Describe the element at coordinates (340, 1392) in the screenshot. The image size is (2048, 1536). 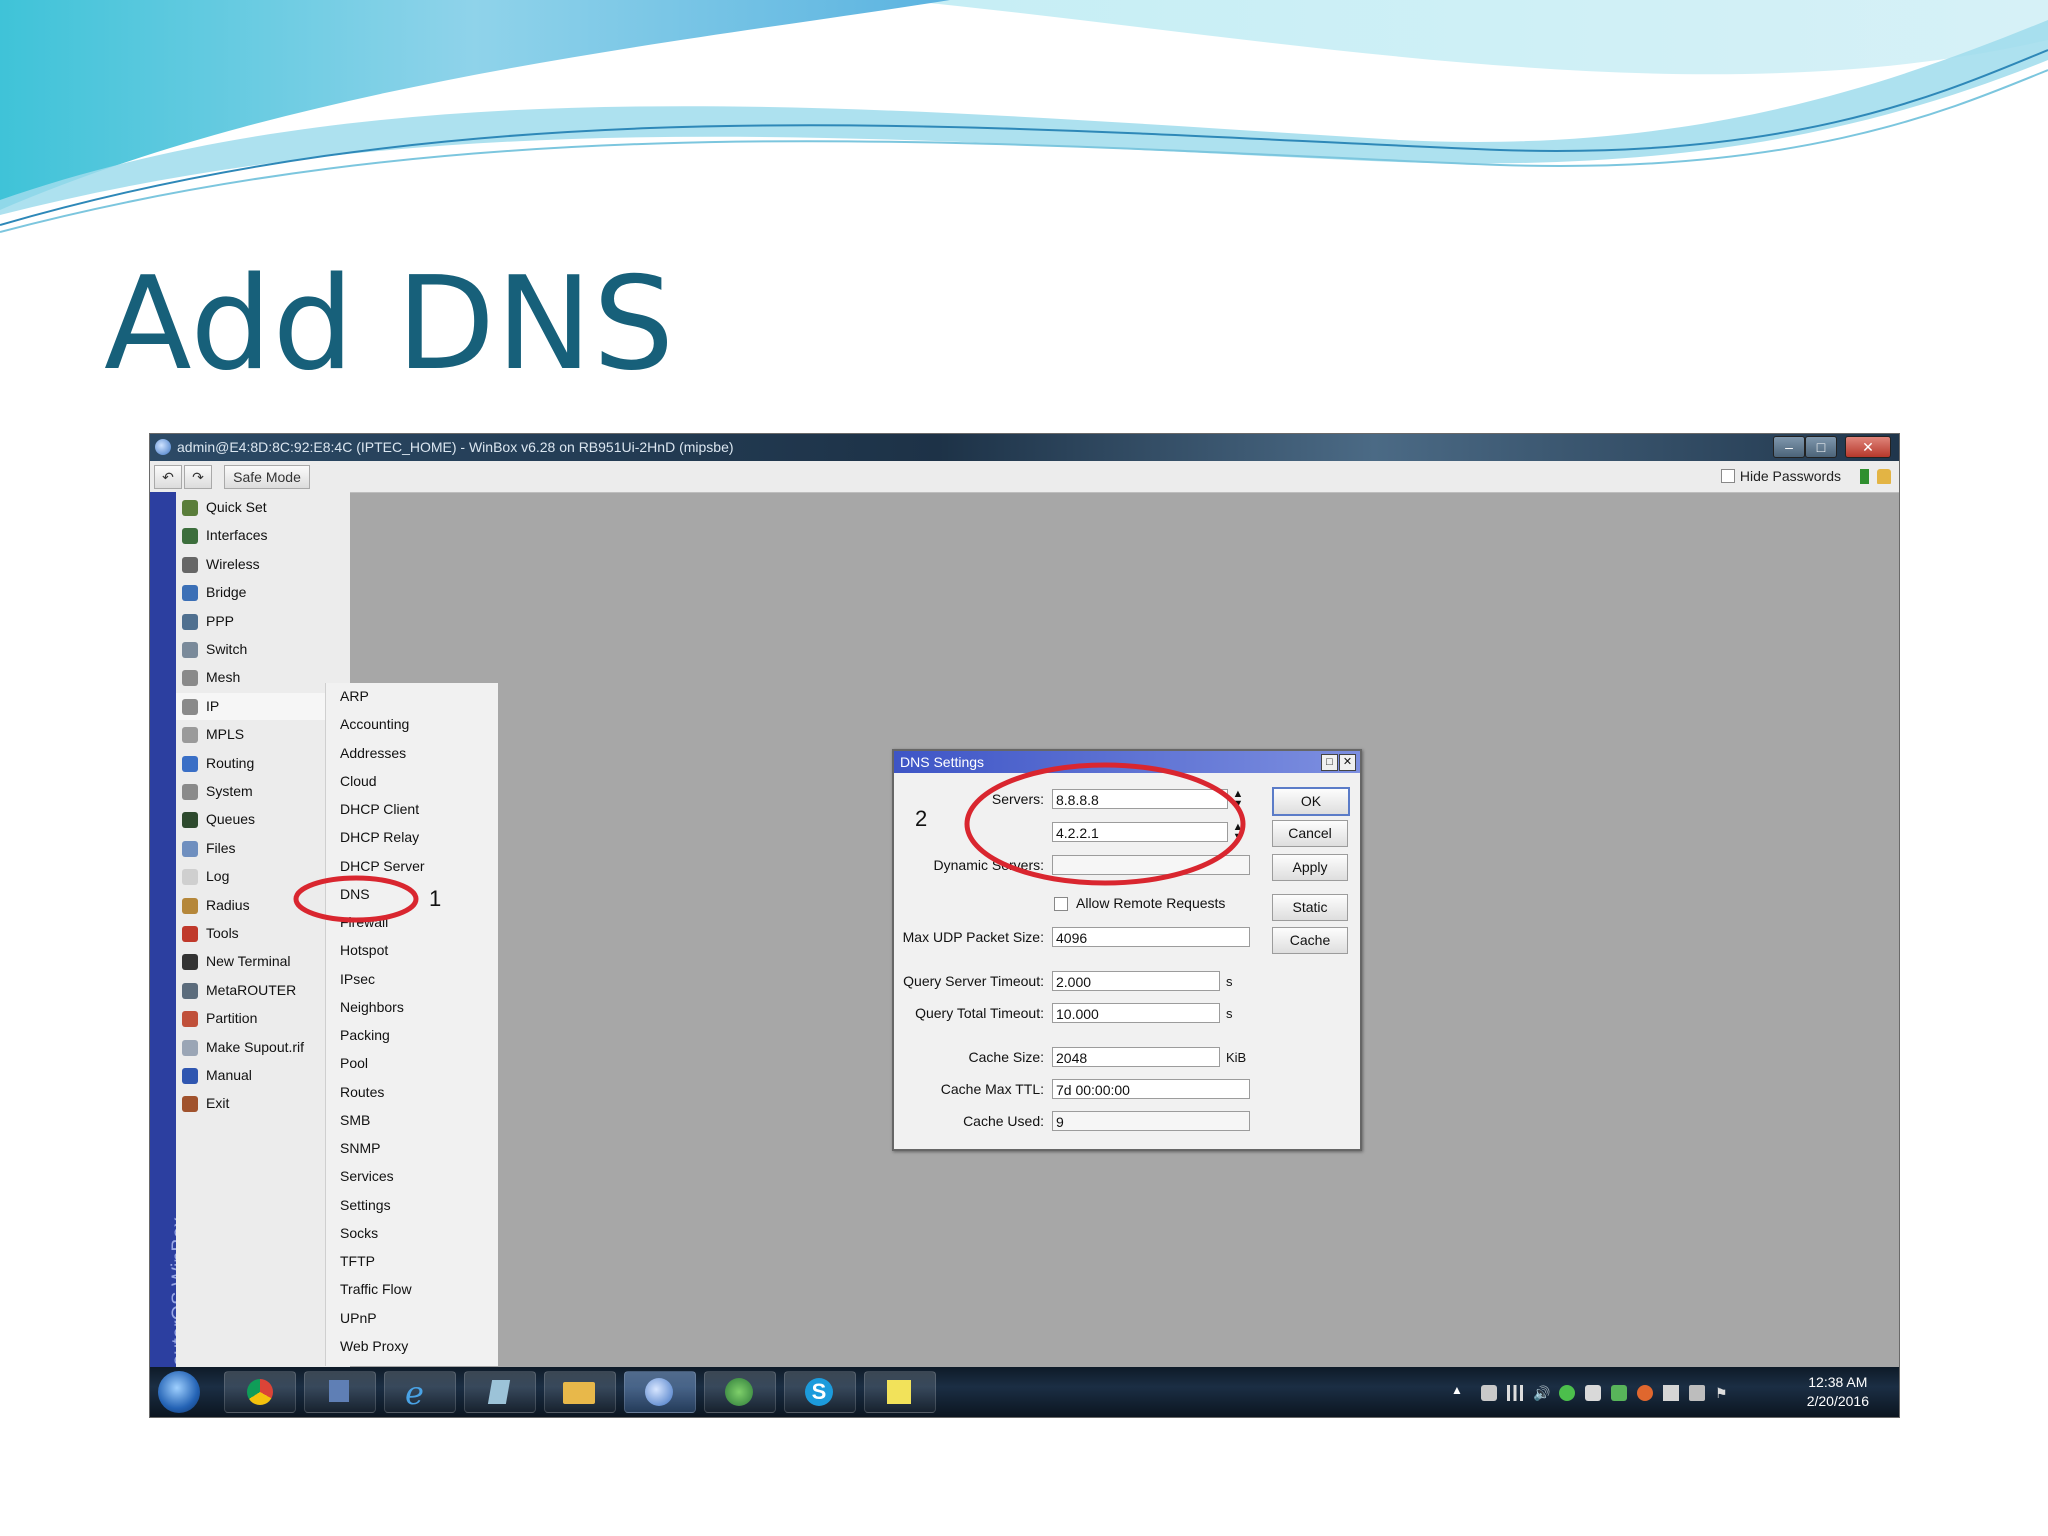
I see `network-app-icon` at that location.